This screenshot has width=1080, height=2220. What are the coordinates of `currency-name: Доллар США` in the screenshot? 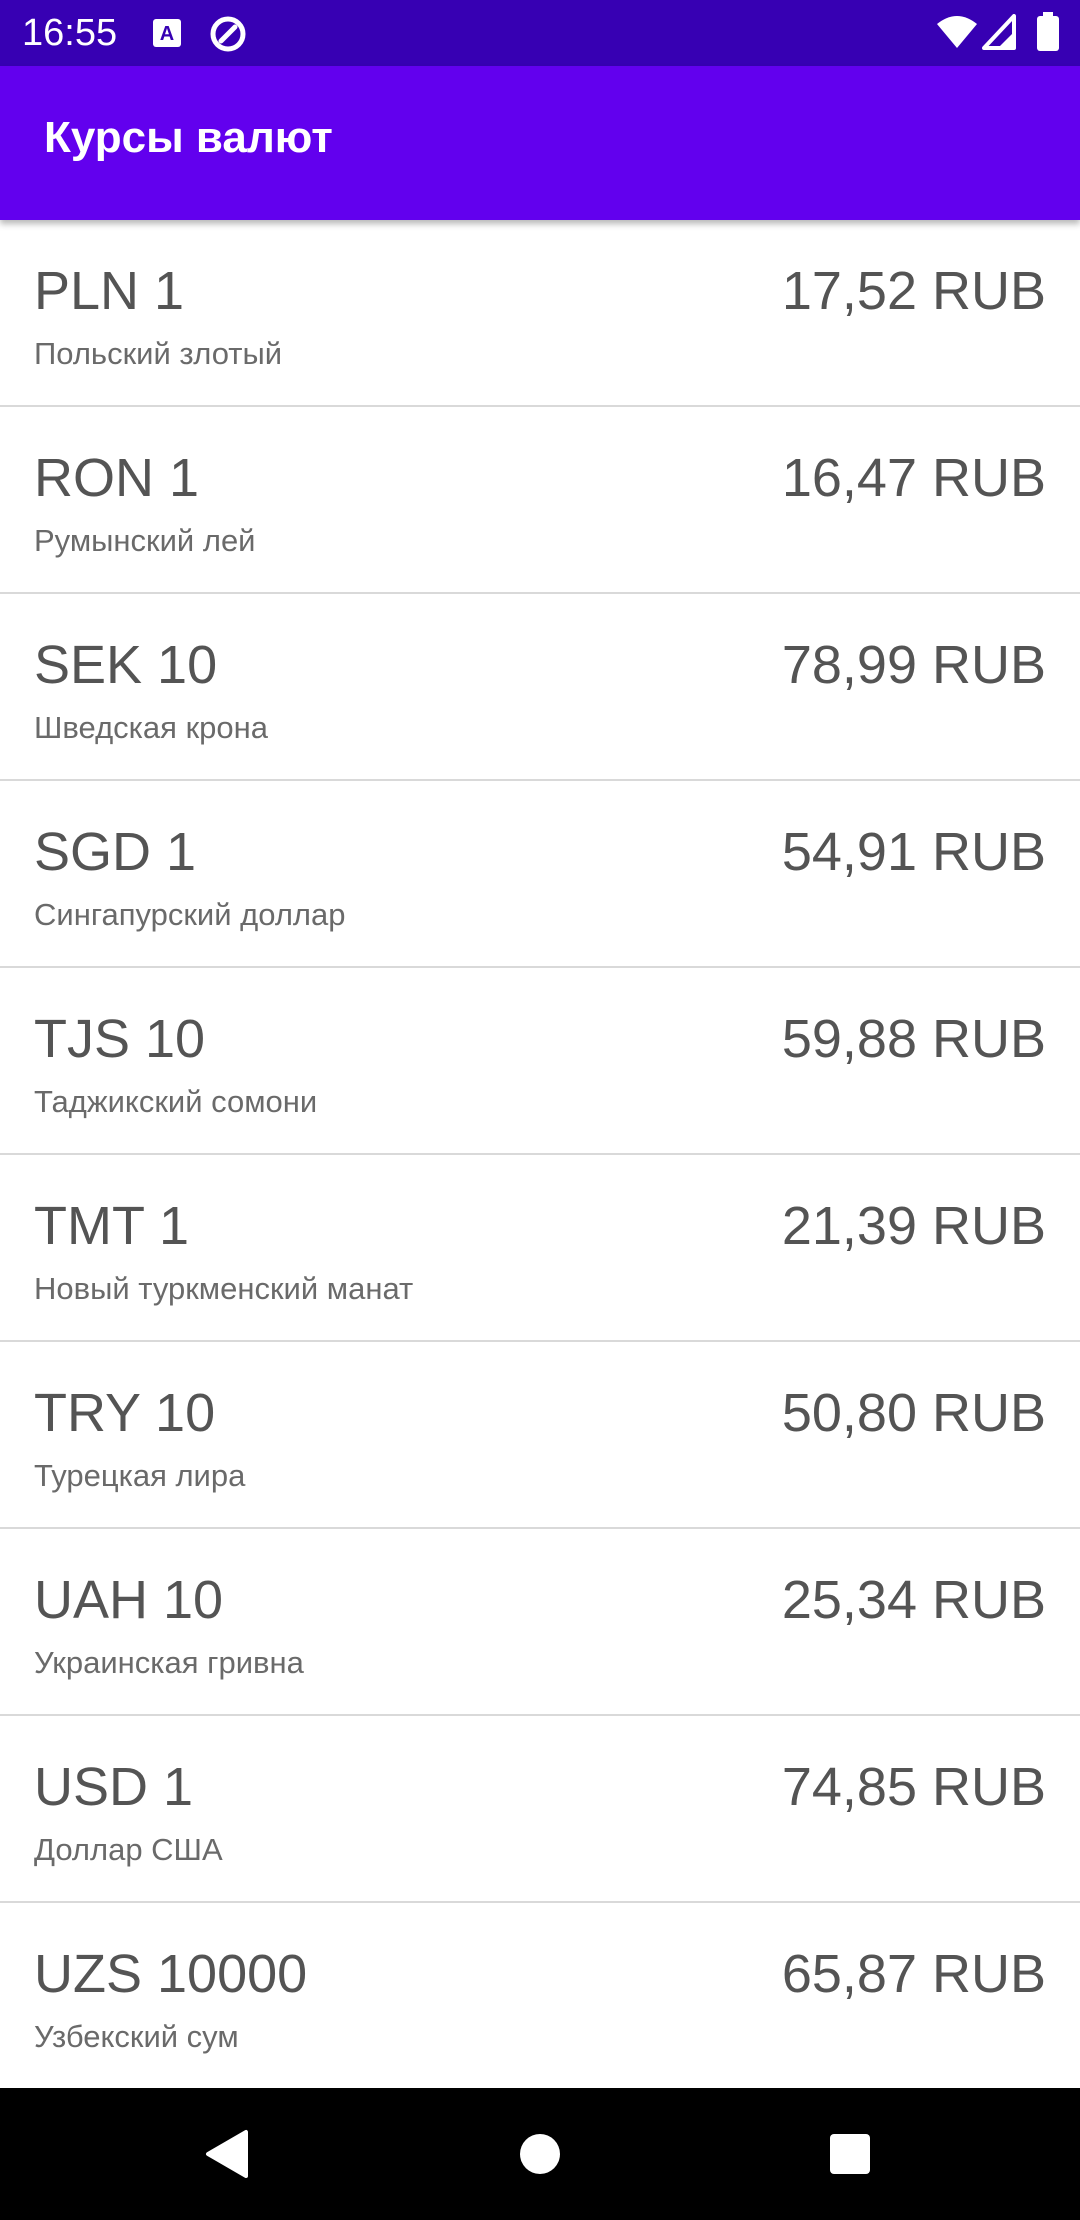 It's located at (128, 1849).